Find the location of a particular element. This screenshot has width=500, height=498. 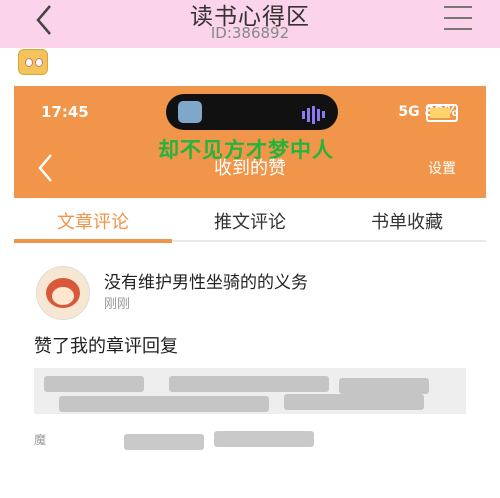

album-art-icon is located at coordinates (190, 112).